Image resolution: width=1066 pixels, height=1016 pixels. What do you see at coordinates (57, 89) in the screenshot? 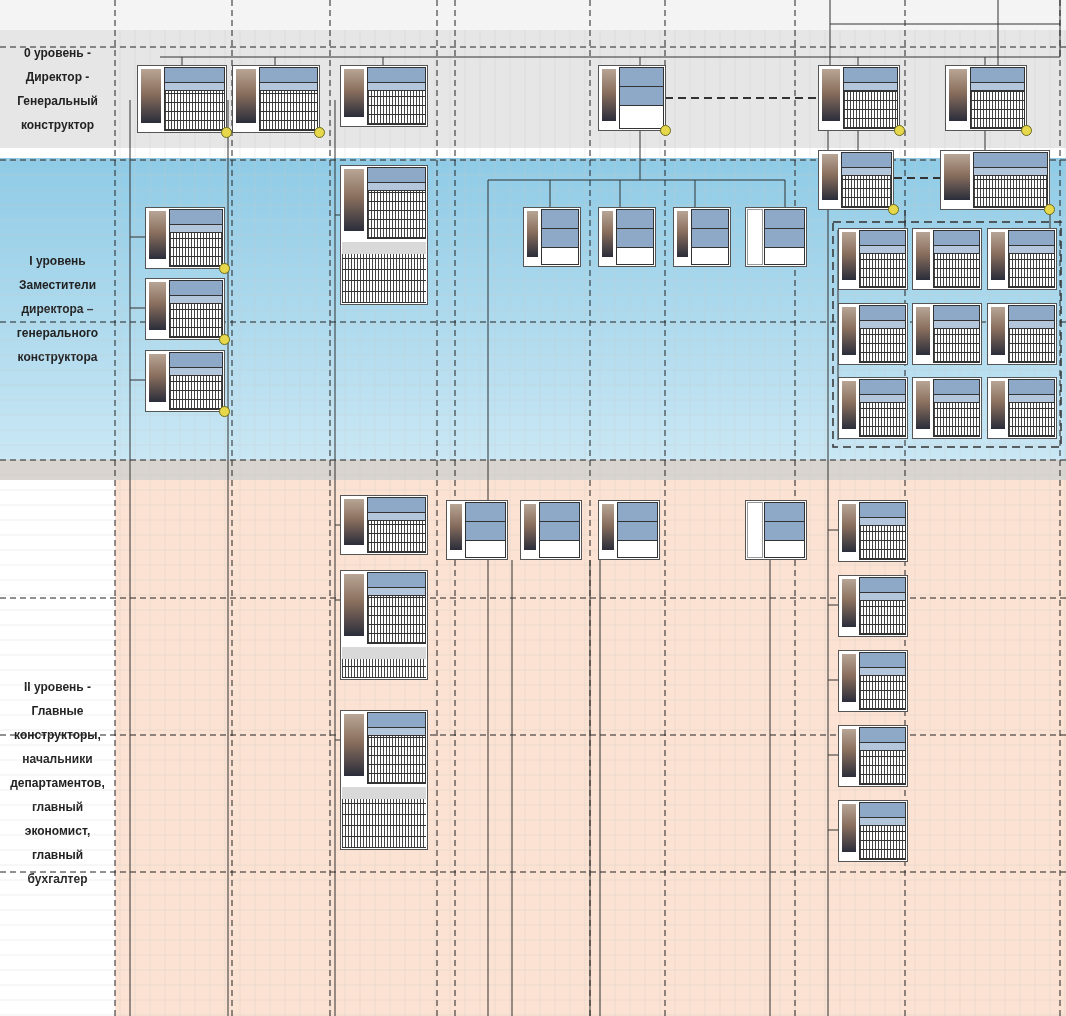
I see `level-label: 0 уровень - Директор - Генеральный конструктор` at bounding box center [57, 89].